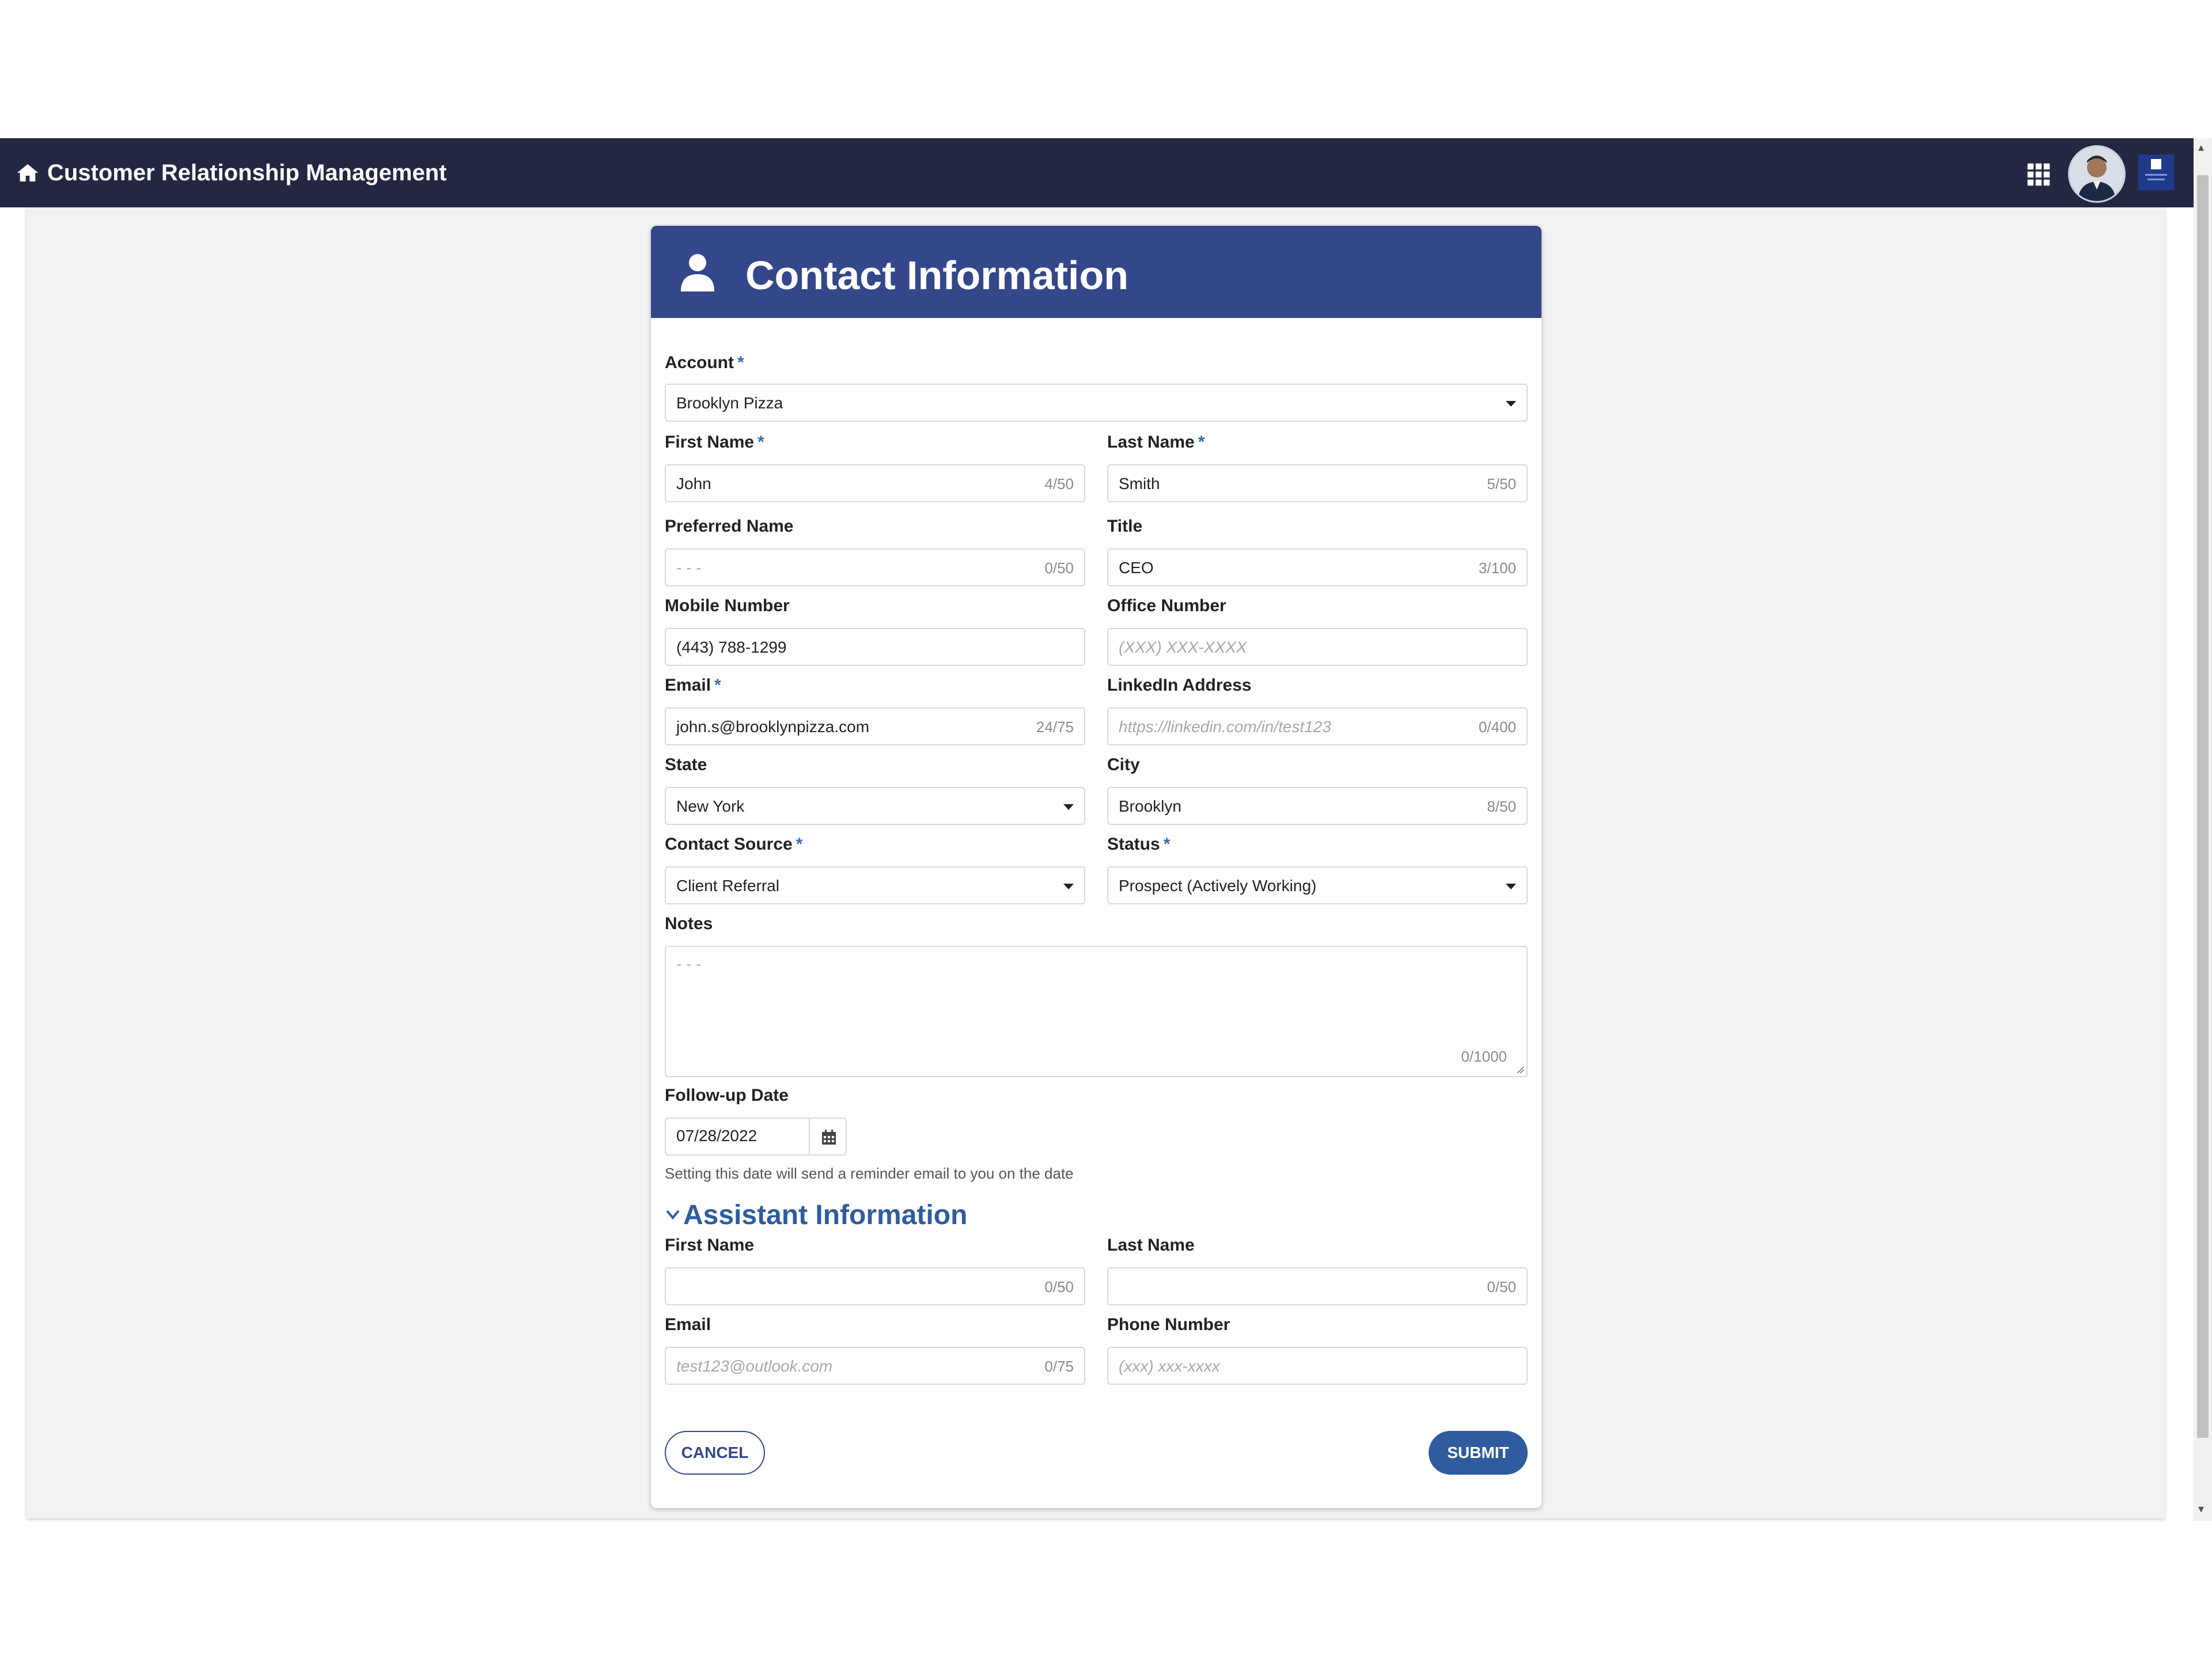 The width and height of the screenshot is (2212, 1659). I want to click on linkedin-placeholder: https://linkedin.com/in/test123, so click(1225, 727).